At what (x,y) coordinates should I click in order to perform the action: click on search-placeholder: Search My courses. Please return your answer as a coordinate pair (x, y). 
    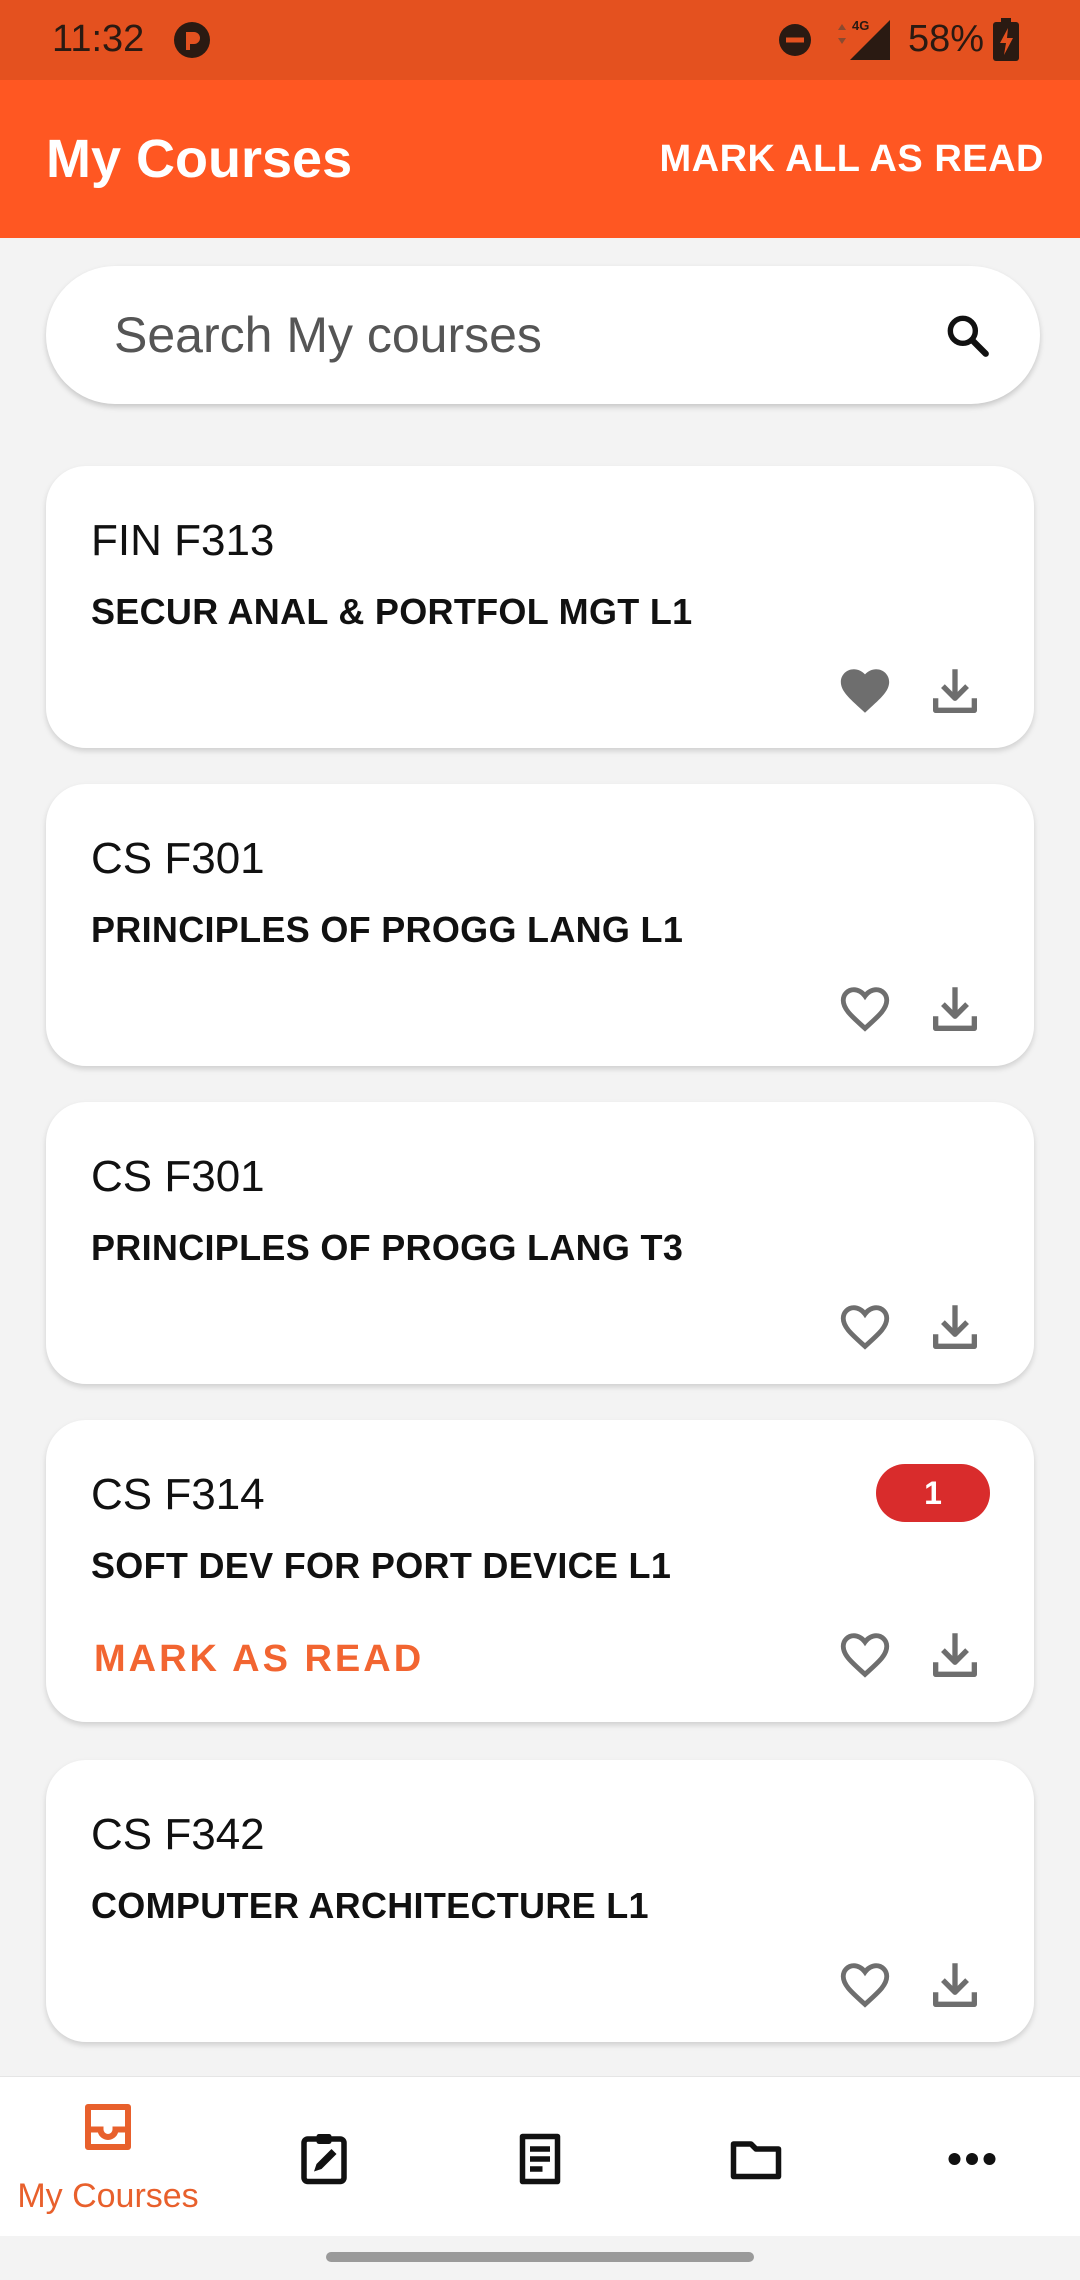
    Looking at the image, I should click on (328, 335).